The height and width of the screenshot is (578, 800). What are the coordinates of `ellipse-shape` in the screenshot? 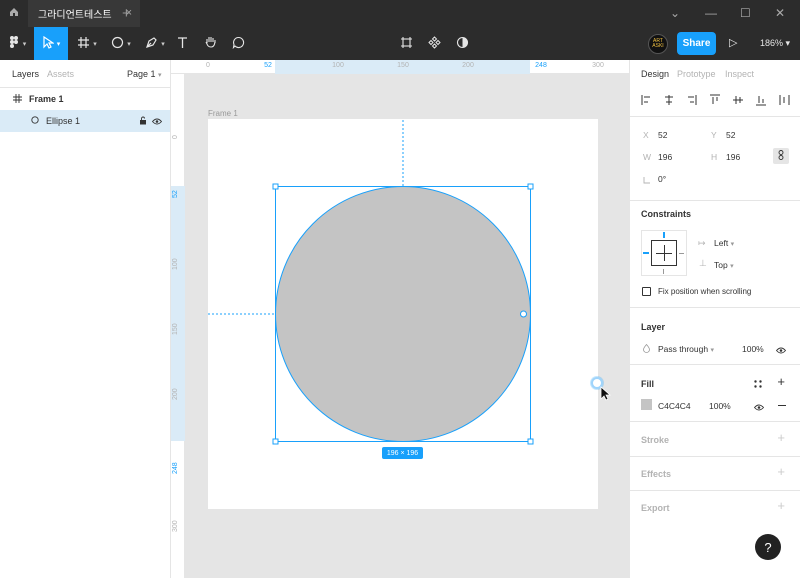 It's located at (403, 314).